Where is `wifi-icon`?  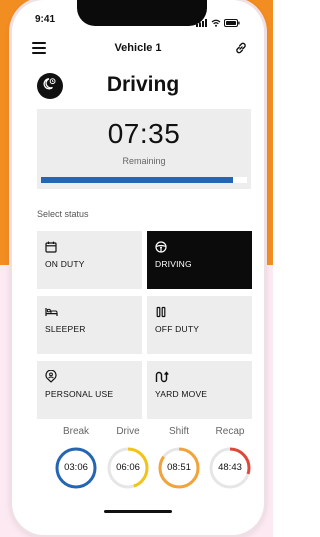 wifi-icon is located at coordinates (216, 23).